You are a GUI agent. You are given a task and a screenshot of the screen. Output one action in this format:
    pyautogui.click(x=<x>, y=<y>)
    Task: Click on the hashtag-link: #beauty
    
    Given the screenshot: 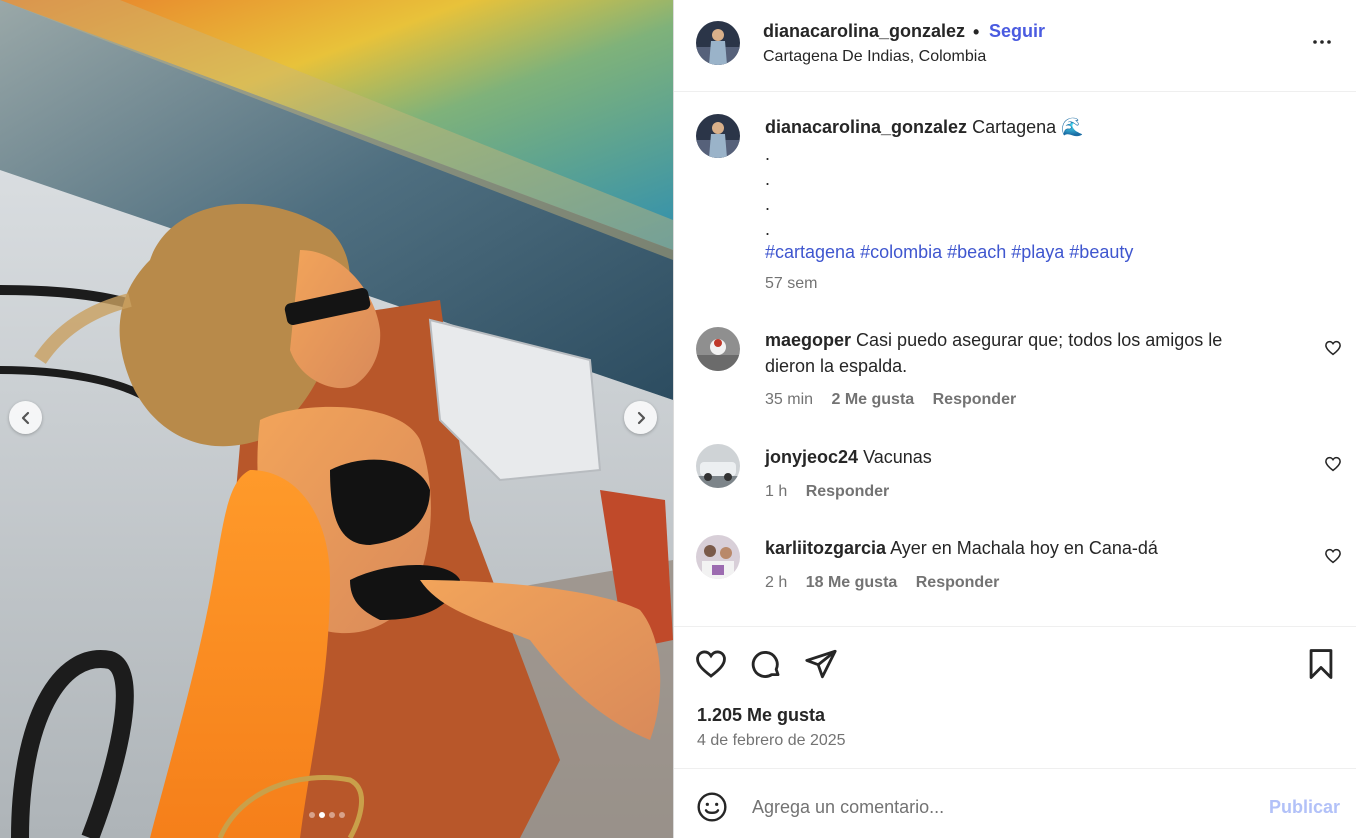 What is the action you would take?
    pyautogui.click(x=1101, y=252)
    